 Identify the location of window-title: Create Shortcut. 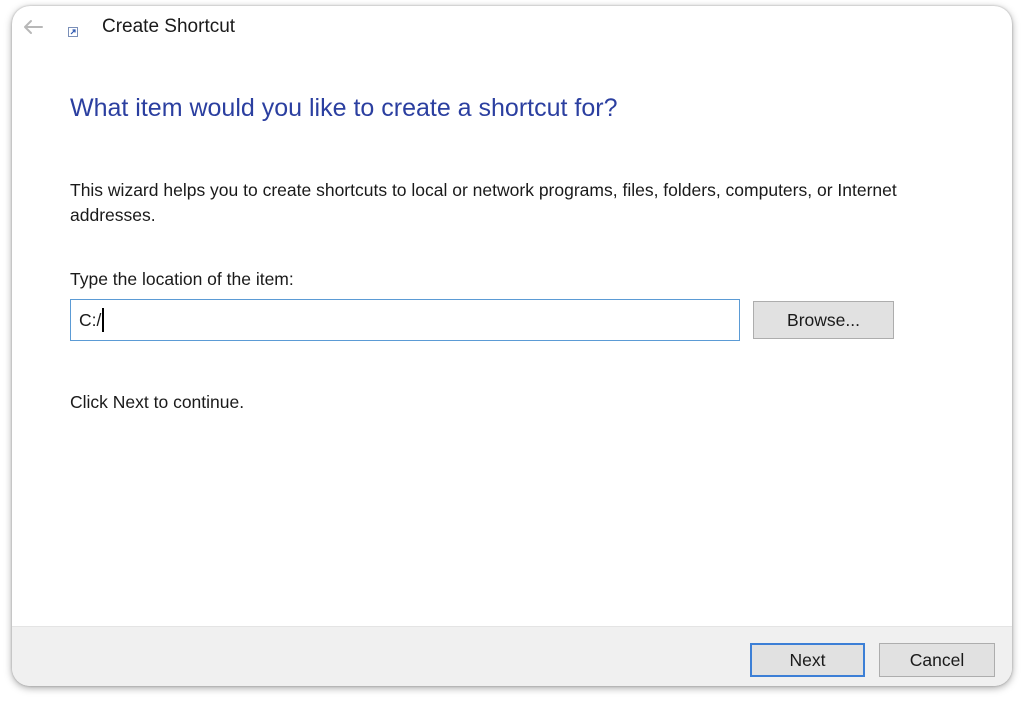
(169, 26).